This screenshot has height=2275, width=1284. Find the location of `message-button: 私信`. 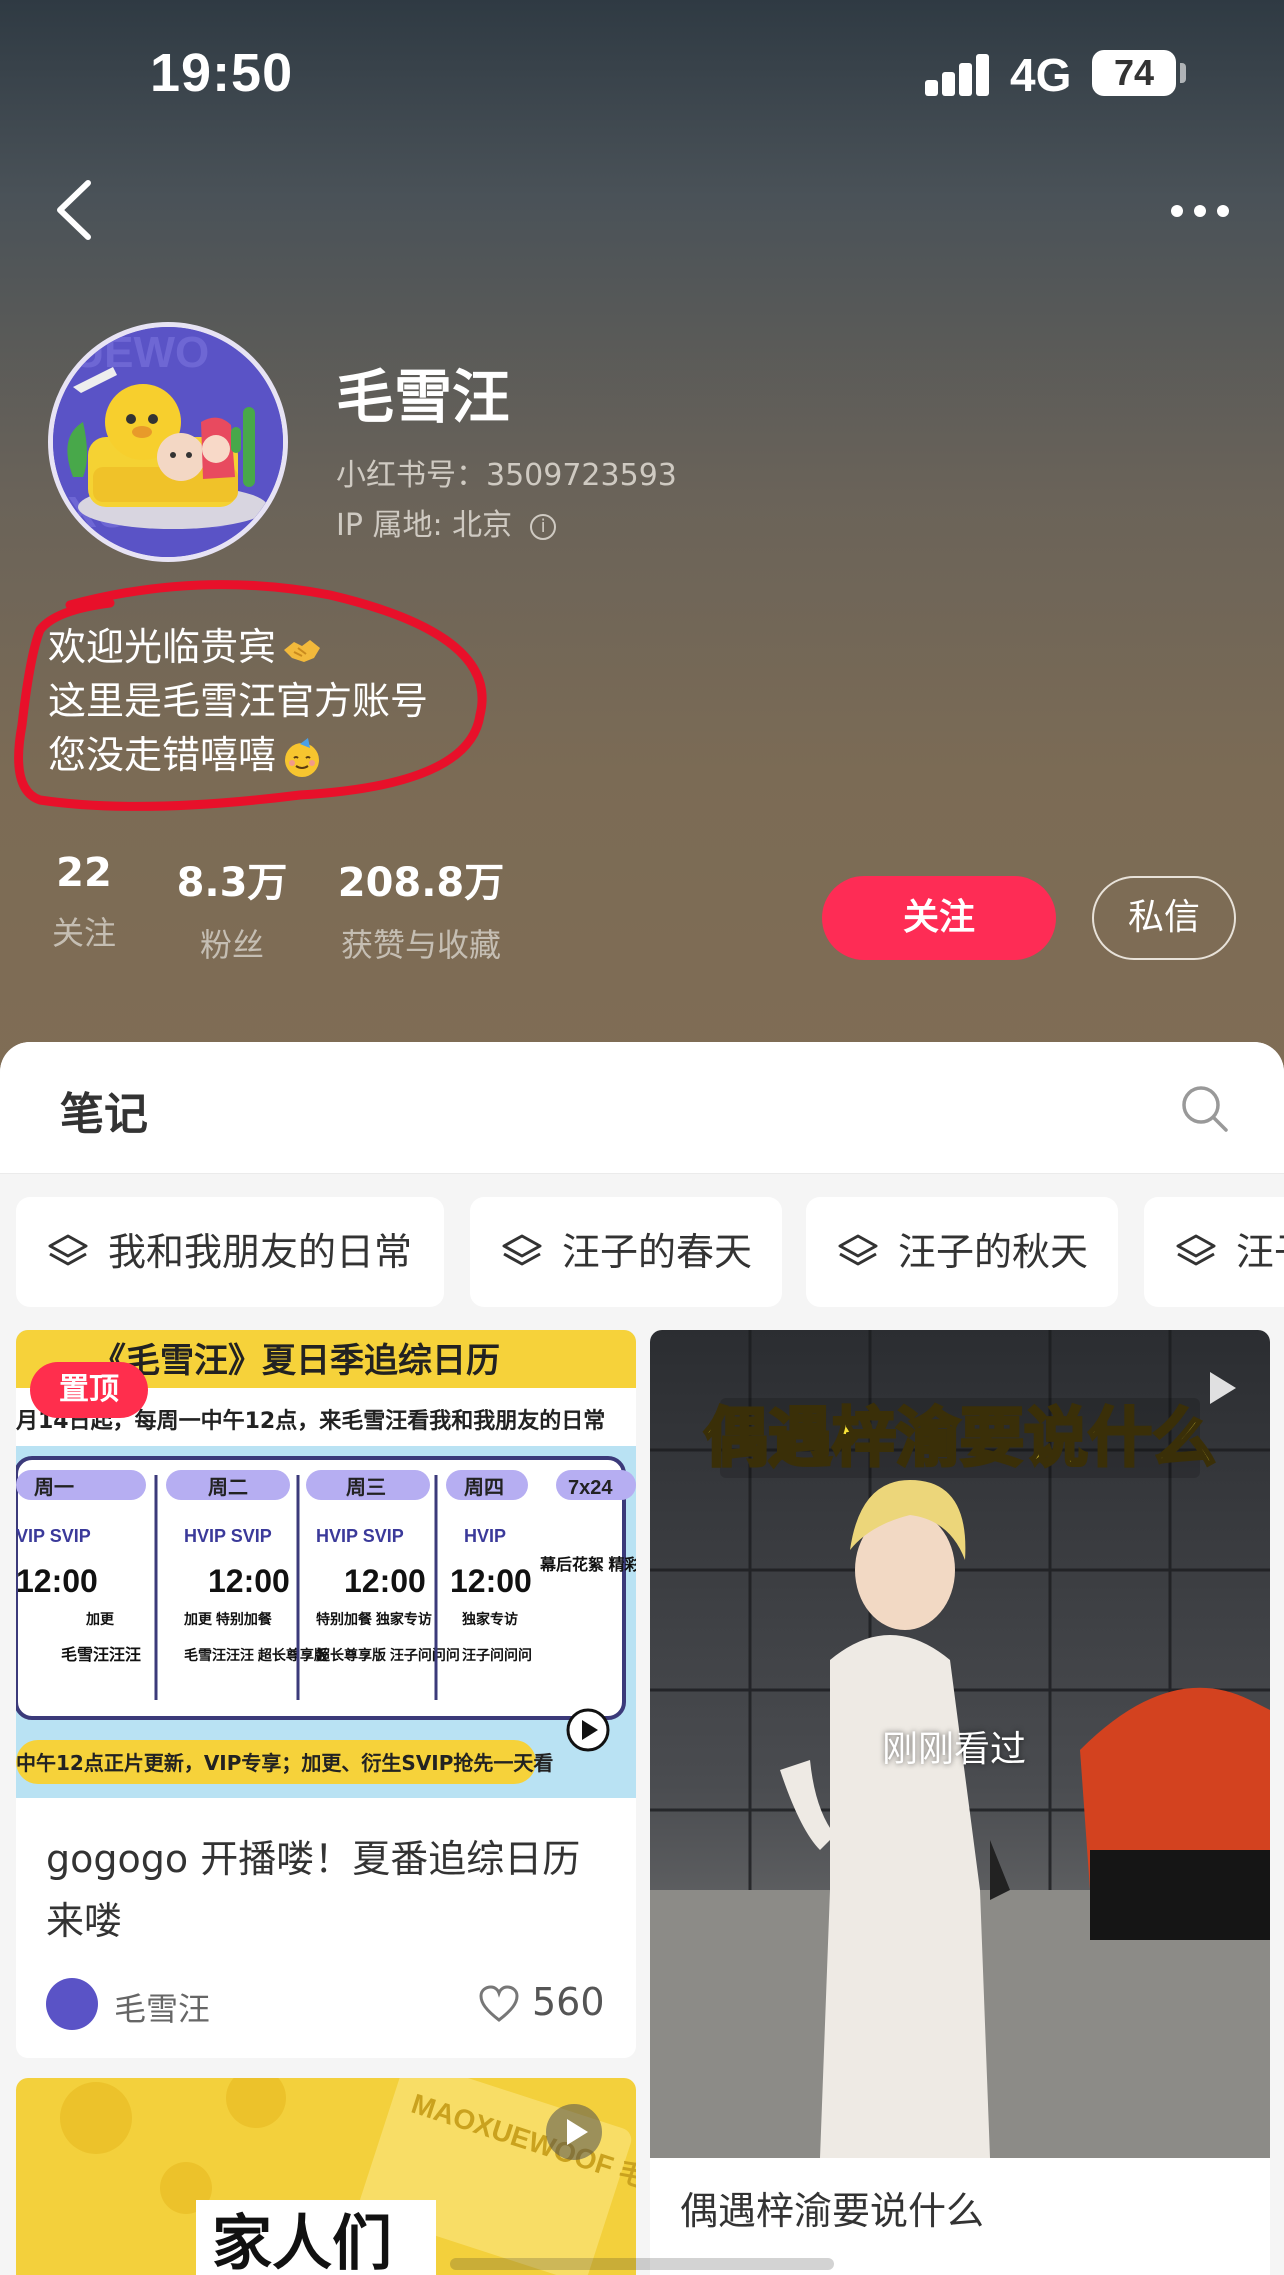

message-button: 私信 is located at coordinates (1164, 918).